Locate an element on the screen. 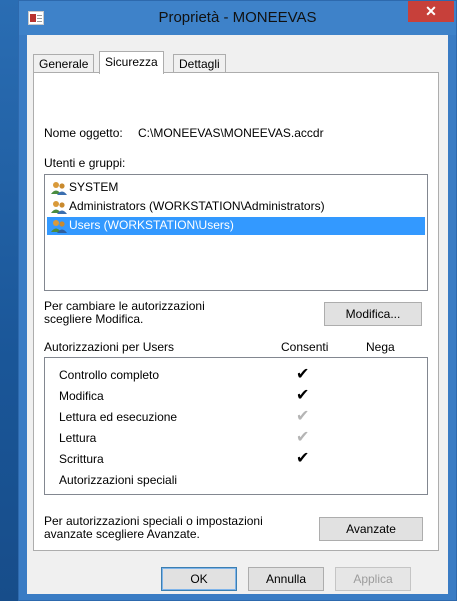 This screenshot has height=601, width=457. title-bar: Proprietà - MONEEVAS ✕ is located at coordinates (237, 18).